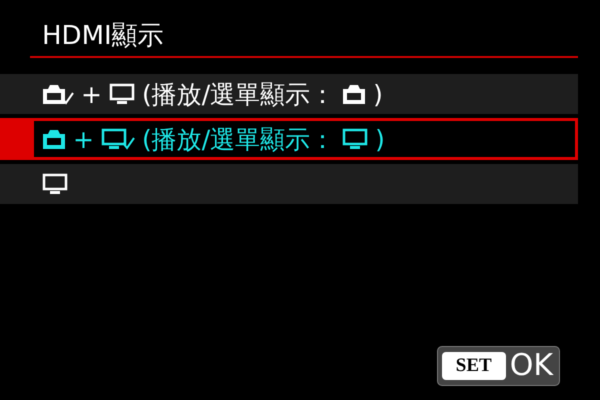  What do you see at coordinates (531, 366) in the screenshot?
I see `ok-label: OK` at bounding box center [531, 366].